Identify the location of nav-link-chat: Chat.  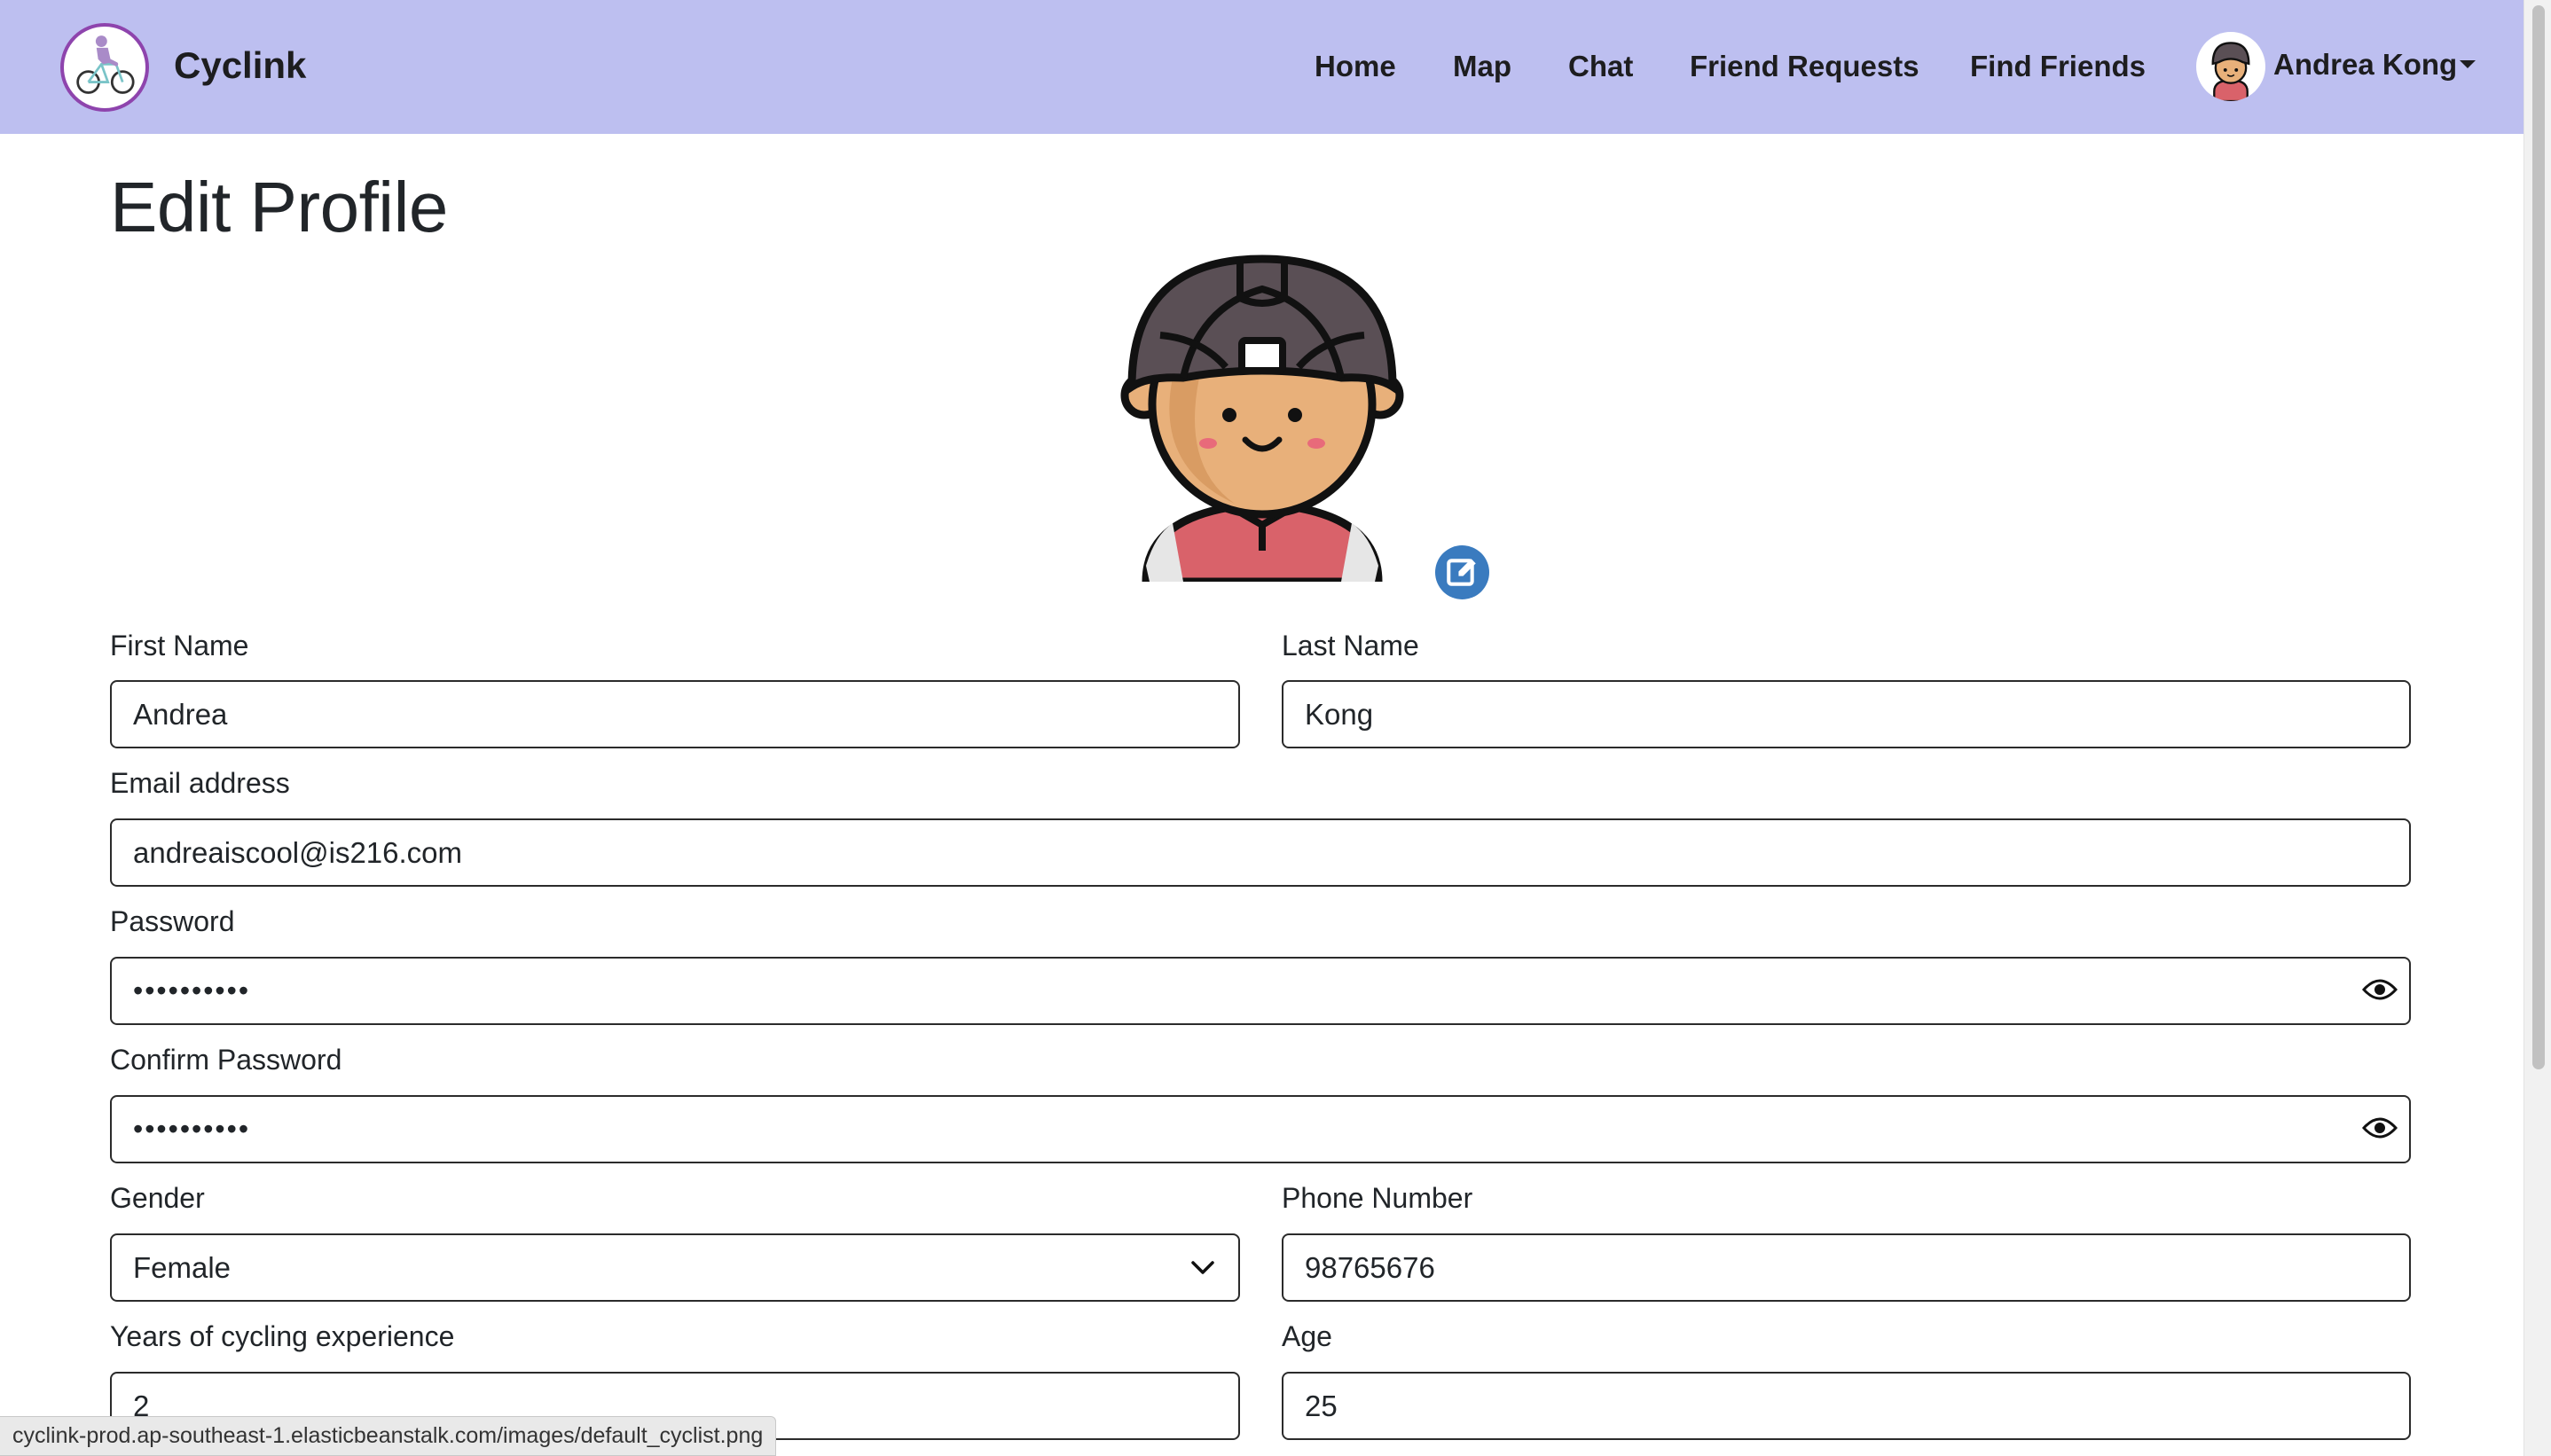
(1600, 66).